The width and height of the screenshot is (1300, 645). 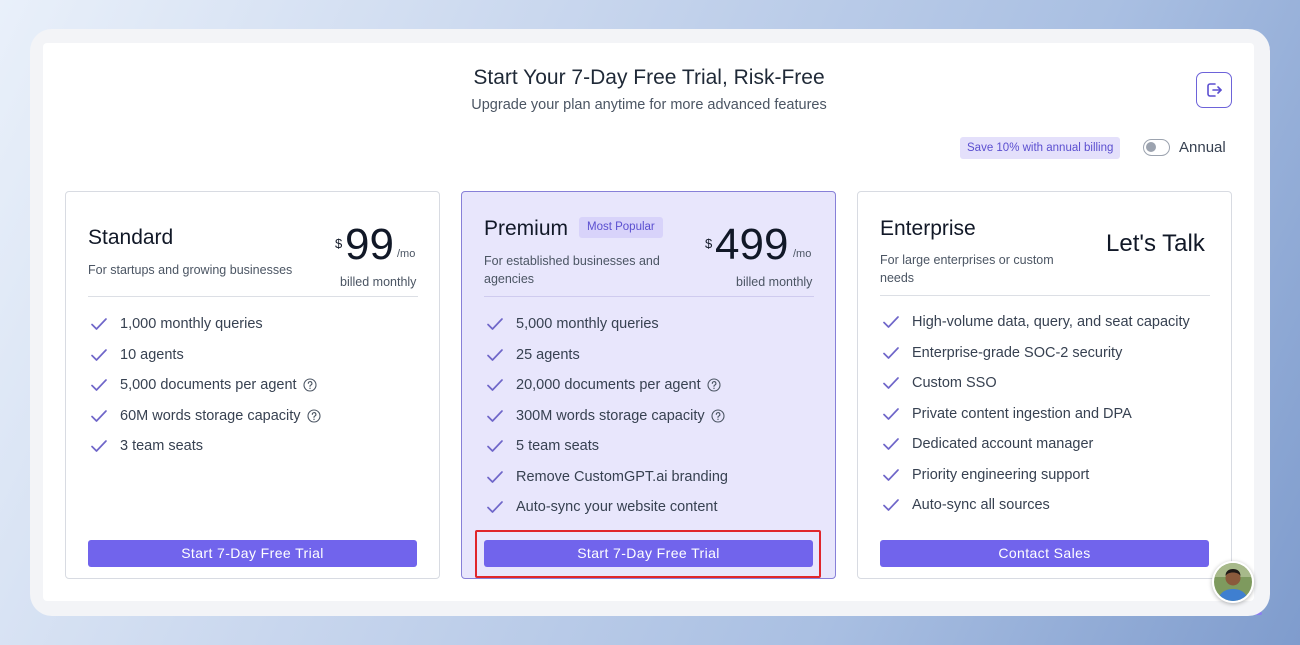 What do you see at coordinates (526, 228) in the screenshot?
I see `plan-name: Premium` at bounding box center [526, 228].